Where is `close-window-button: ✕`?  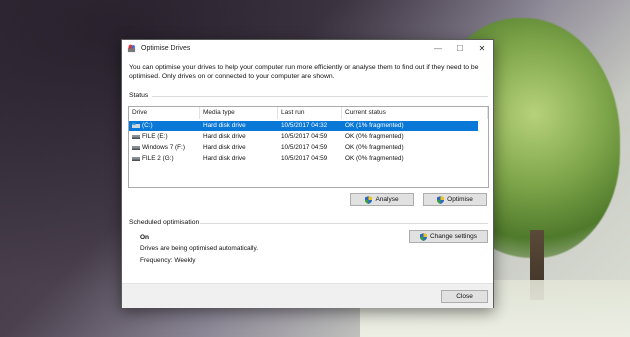 close-window-button: ✕ is located at coordinates (482, 48).